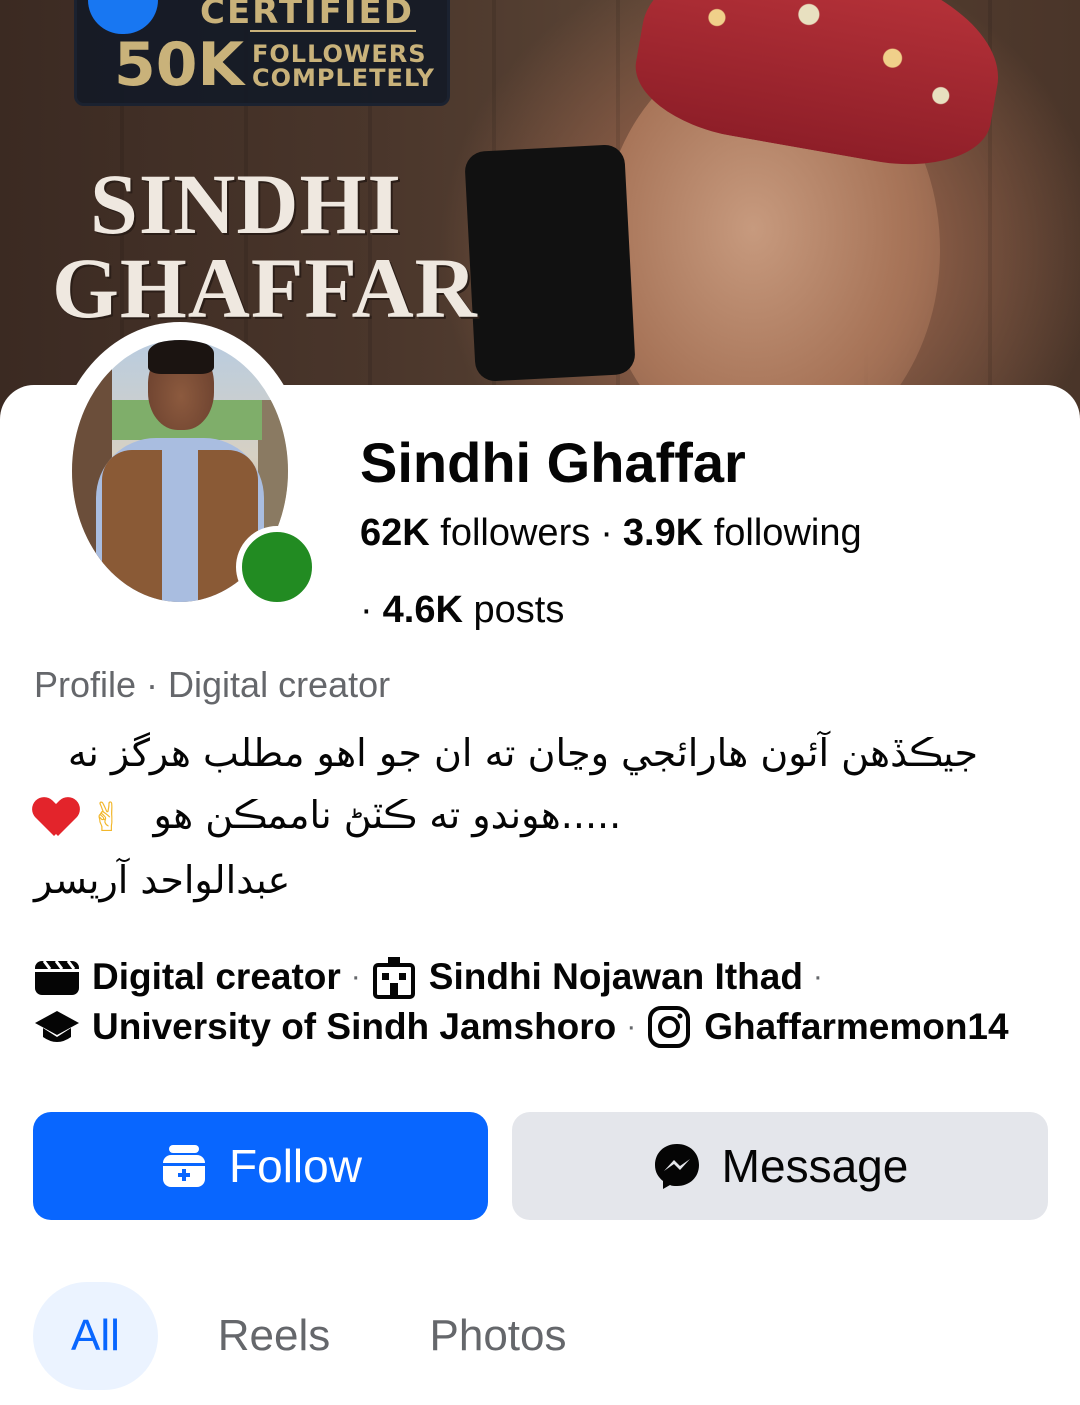 Image resolution: width=1080 pixels, height=1405 pixels. What do you see at coordinates (57, 977) in the screenshot?
I see `video-clapper-icon` at bounding box center [57, 977].